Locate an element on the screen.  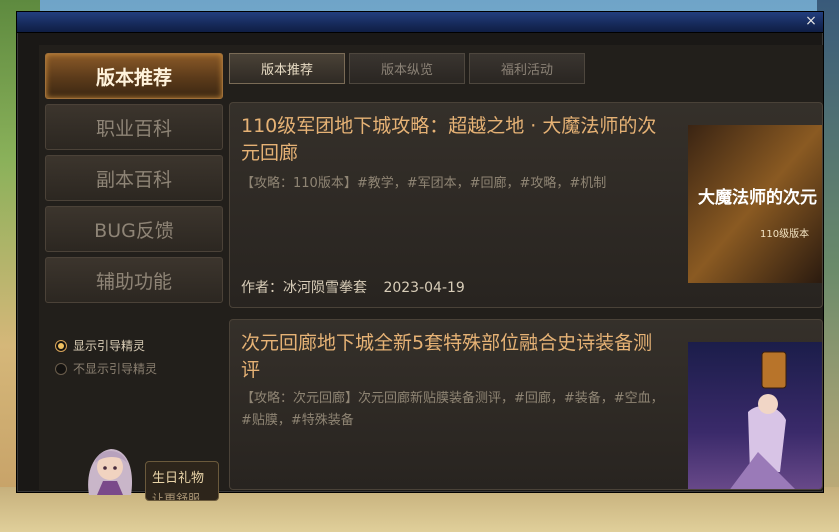
tab-version-overview: 版本纵览 is located at coordinates (407, 68).